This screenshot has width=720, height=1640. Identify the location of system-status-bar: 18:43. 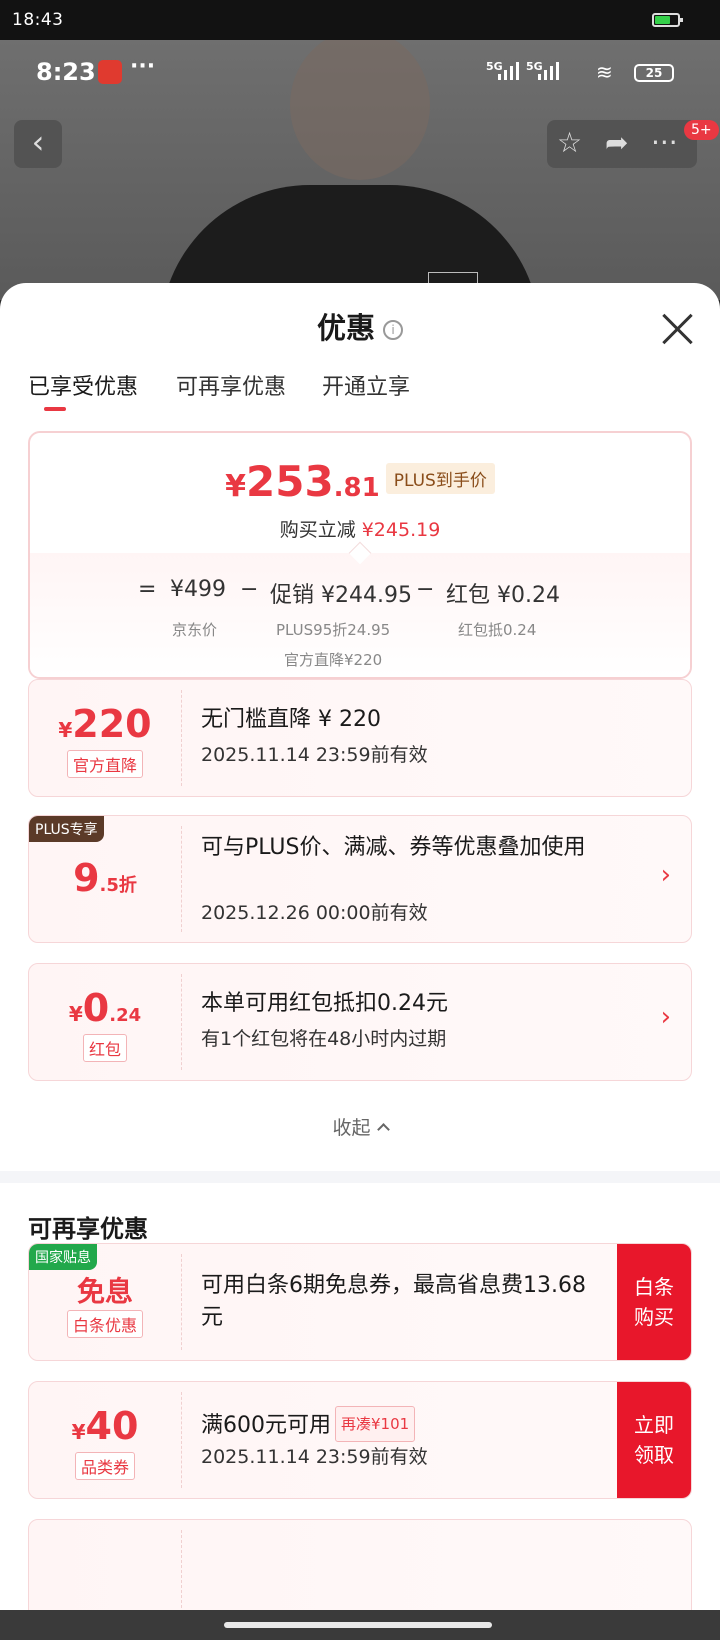
(360, 20).